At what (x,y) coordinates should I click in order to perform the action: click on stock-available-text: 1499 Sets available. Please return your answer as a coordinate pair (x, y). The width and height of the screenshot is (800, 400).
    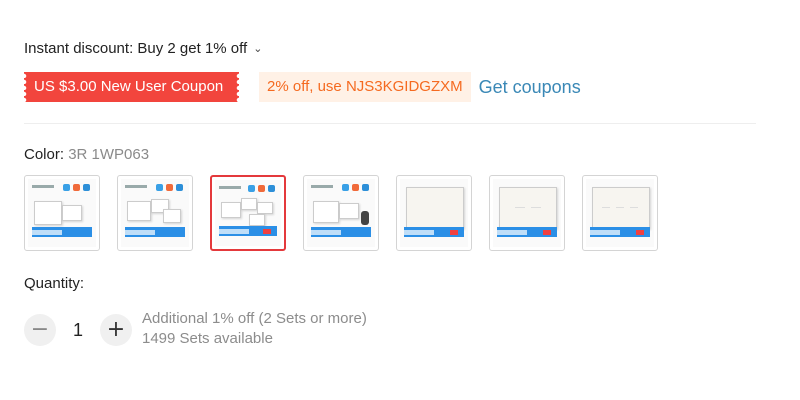
    Looking at the image, I should click on (207, 338).